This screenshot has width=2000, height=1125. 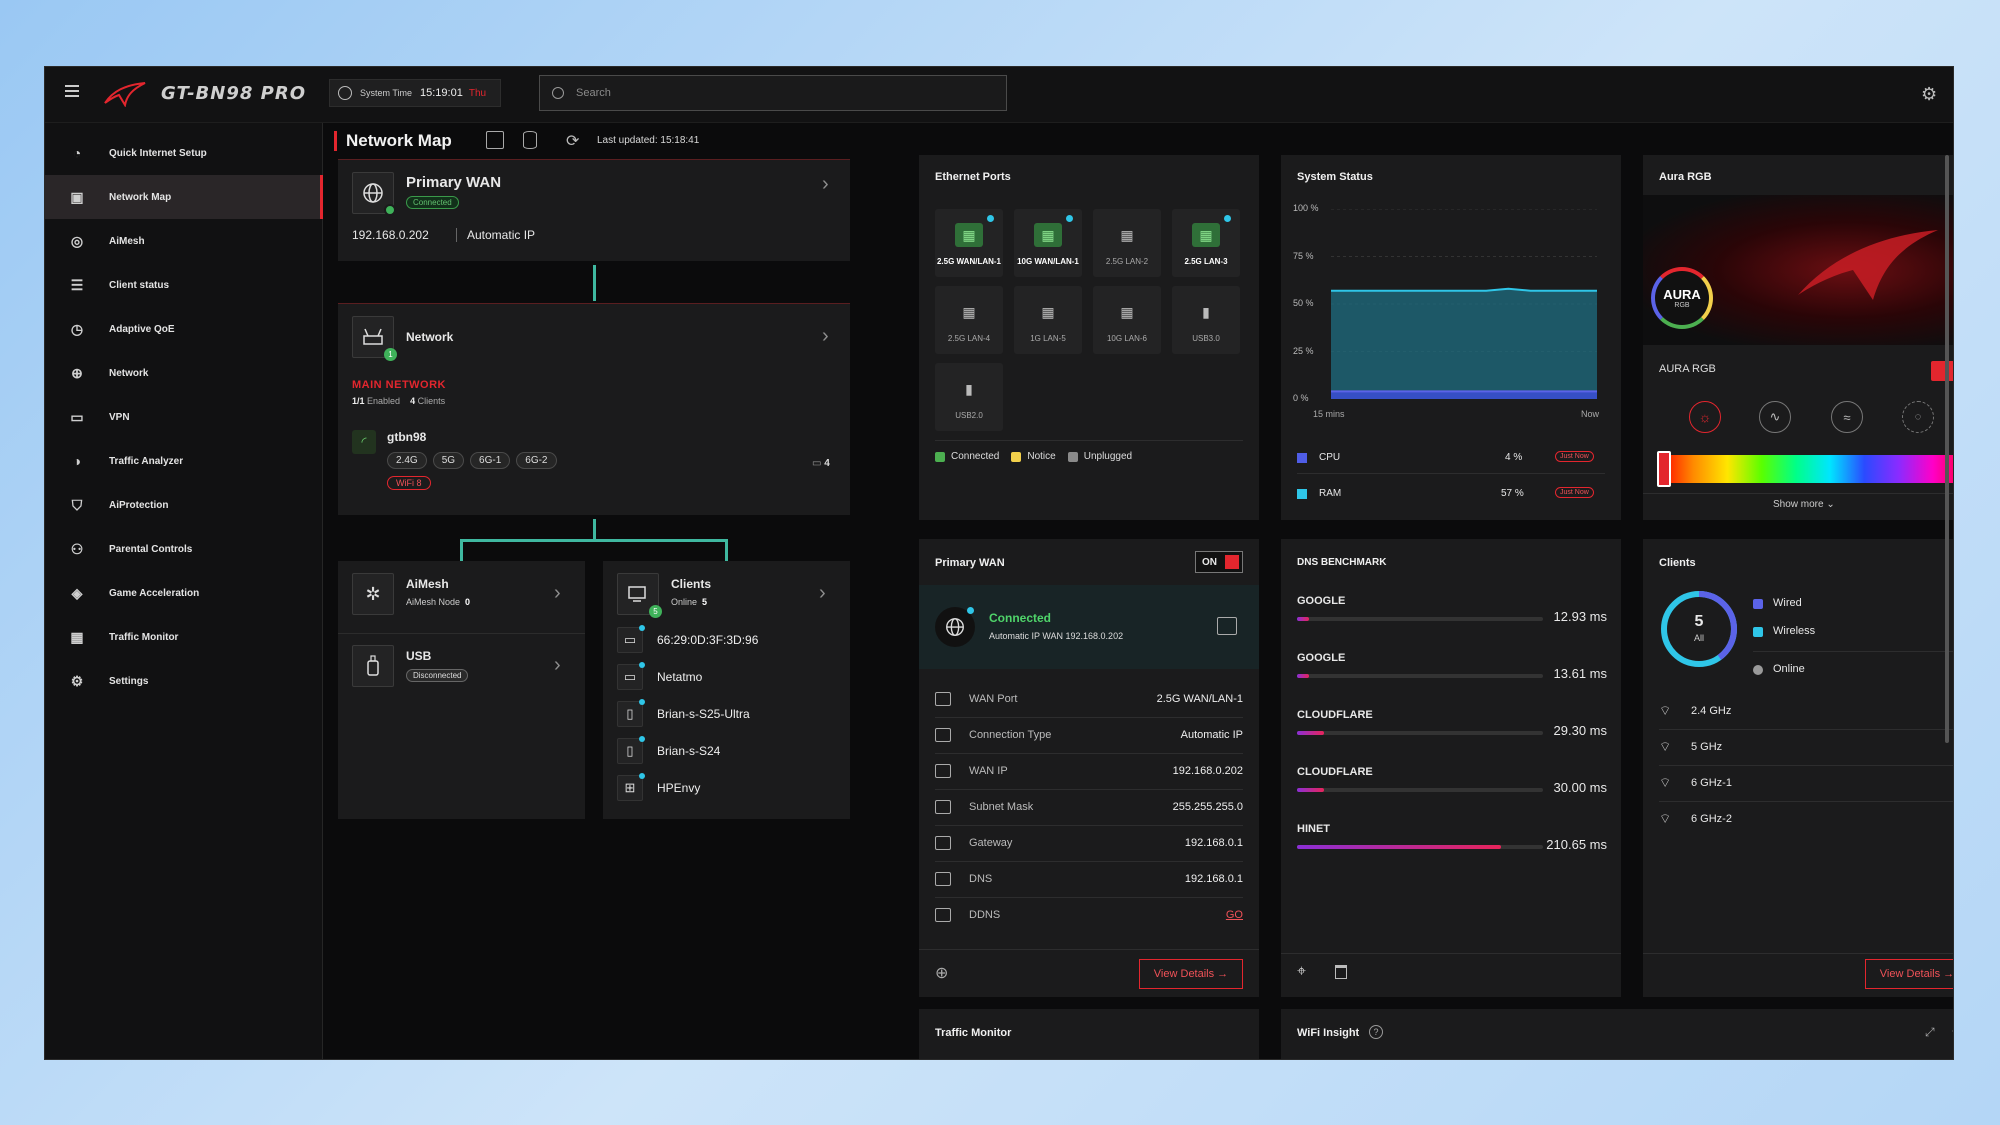 What do you see at coordinates (1341, 972) in the screenshot?
I see `trash-icon` at bounding box center [1341, 972].